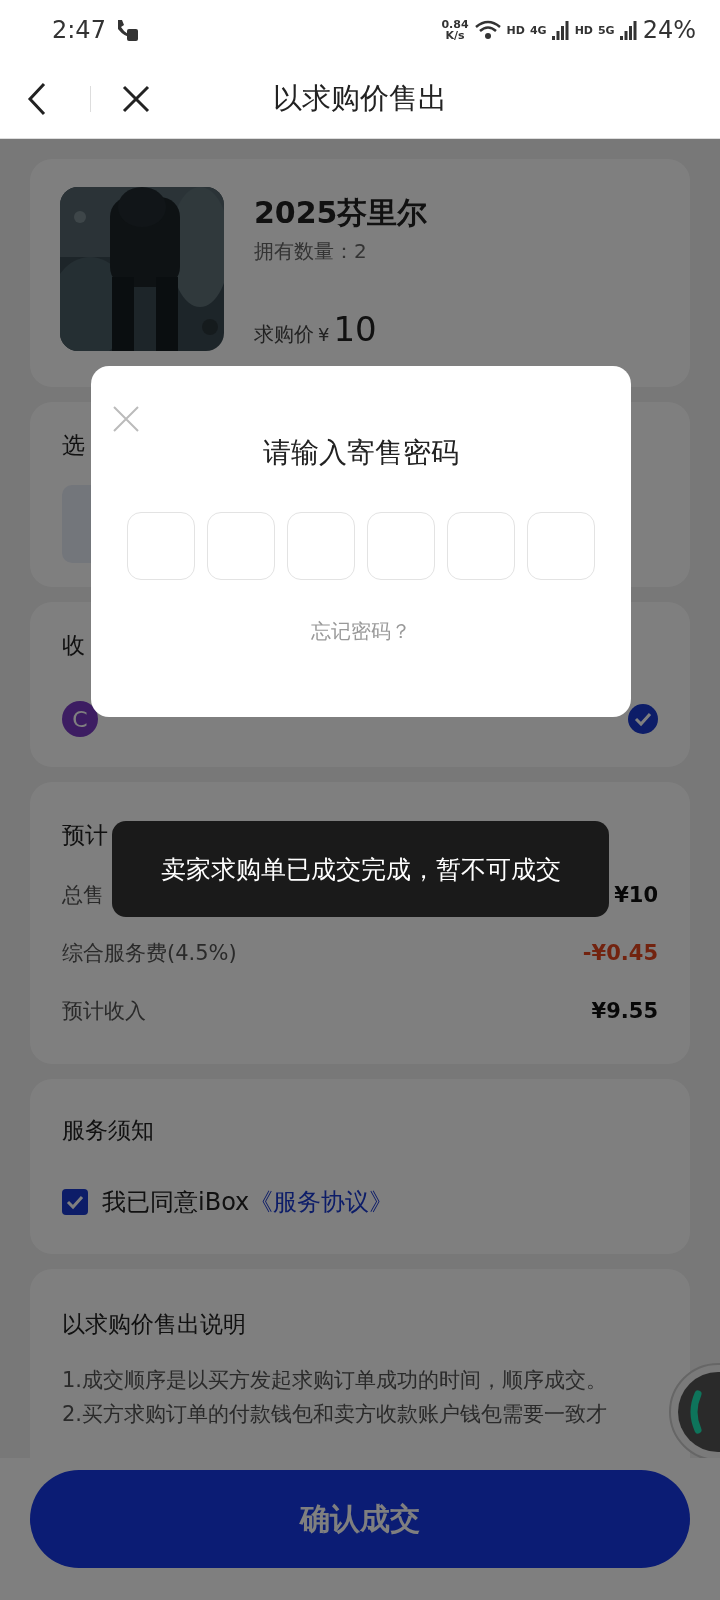  I want to click on back-icon, so click(37, 99).